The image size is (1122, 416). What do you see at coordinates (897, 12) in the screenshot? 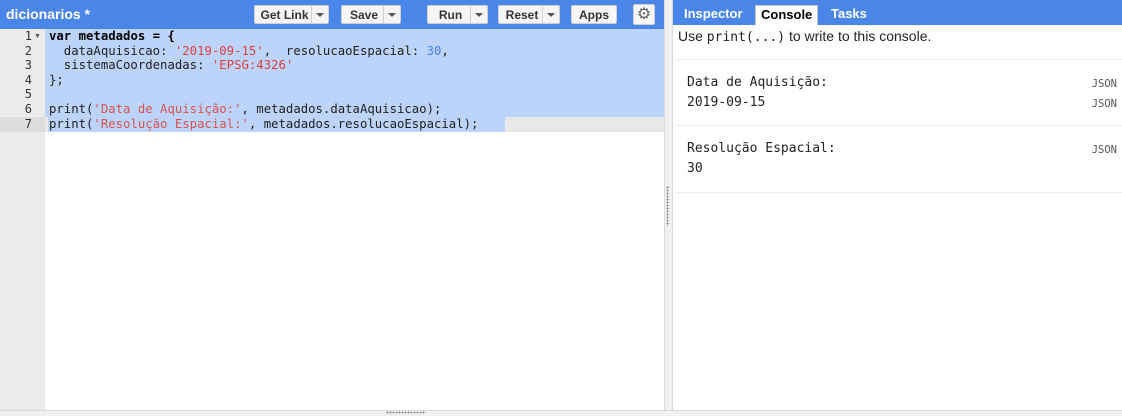
I see `tab-strip: Inspector Console Tasks` at bounding box center [897, 12].